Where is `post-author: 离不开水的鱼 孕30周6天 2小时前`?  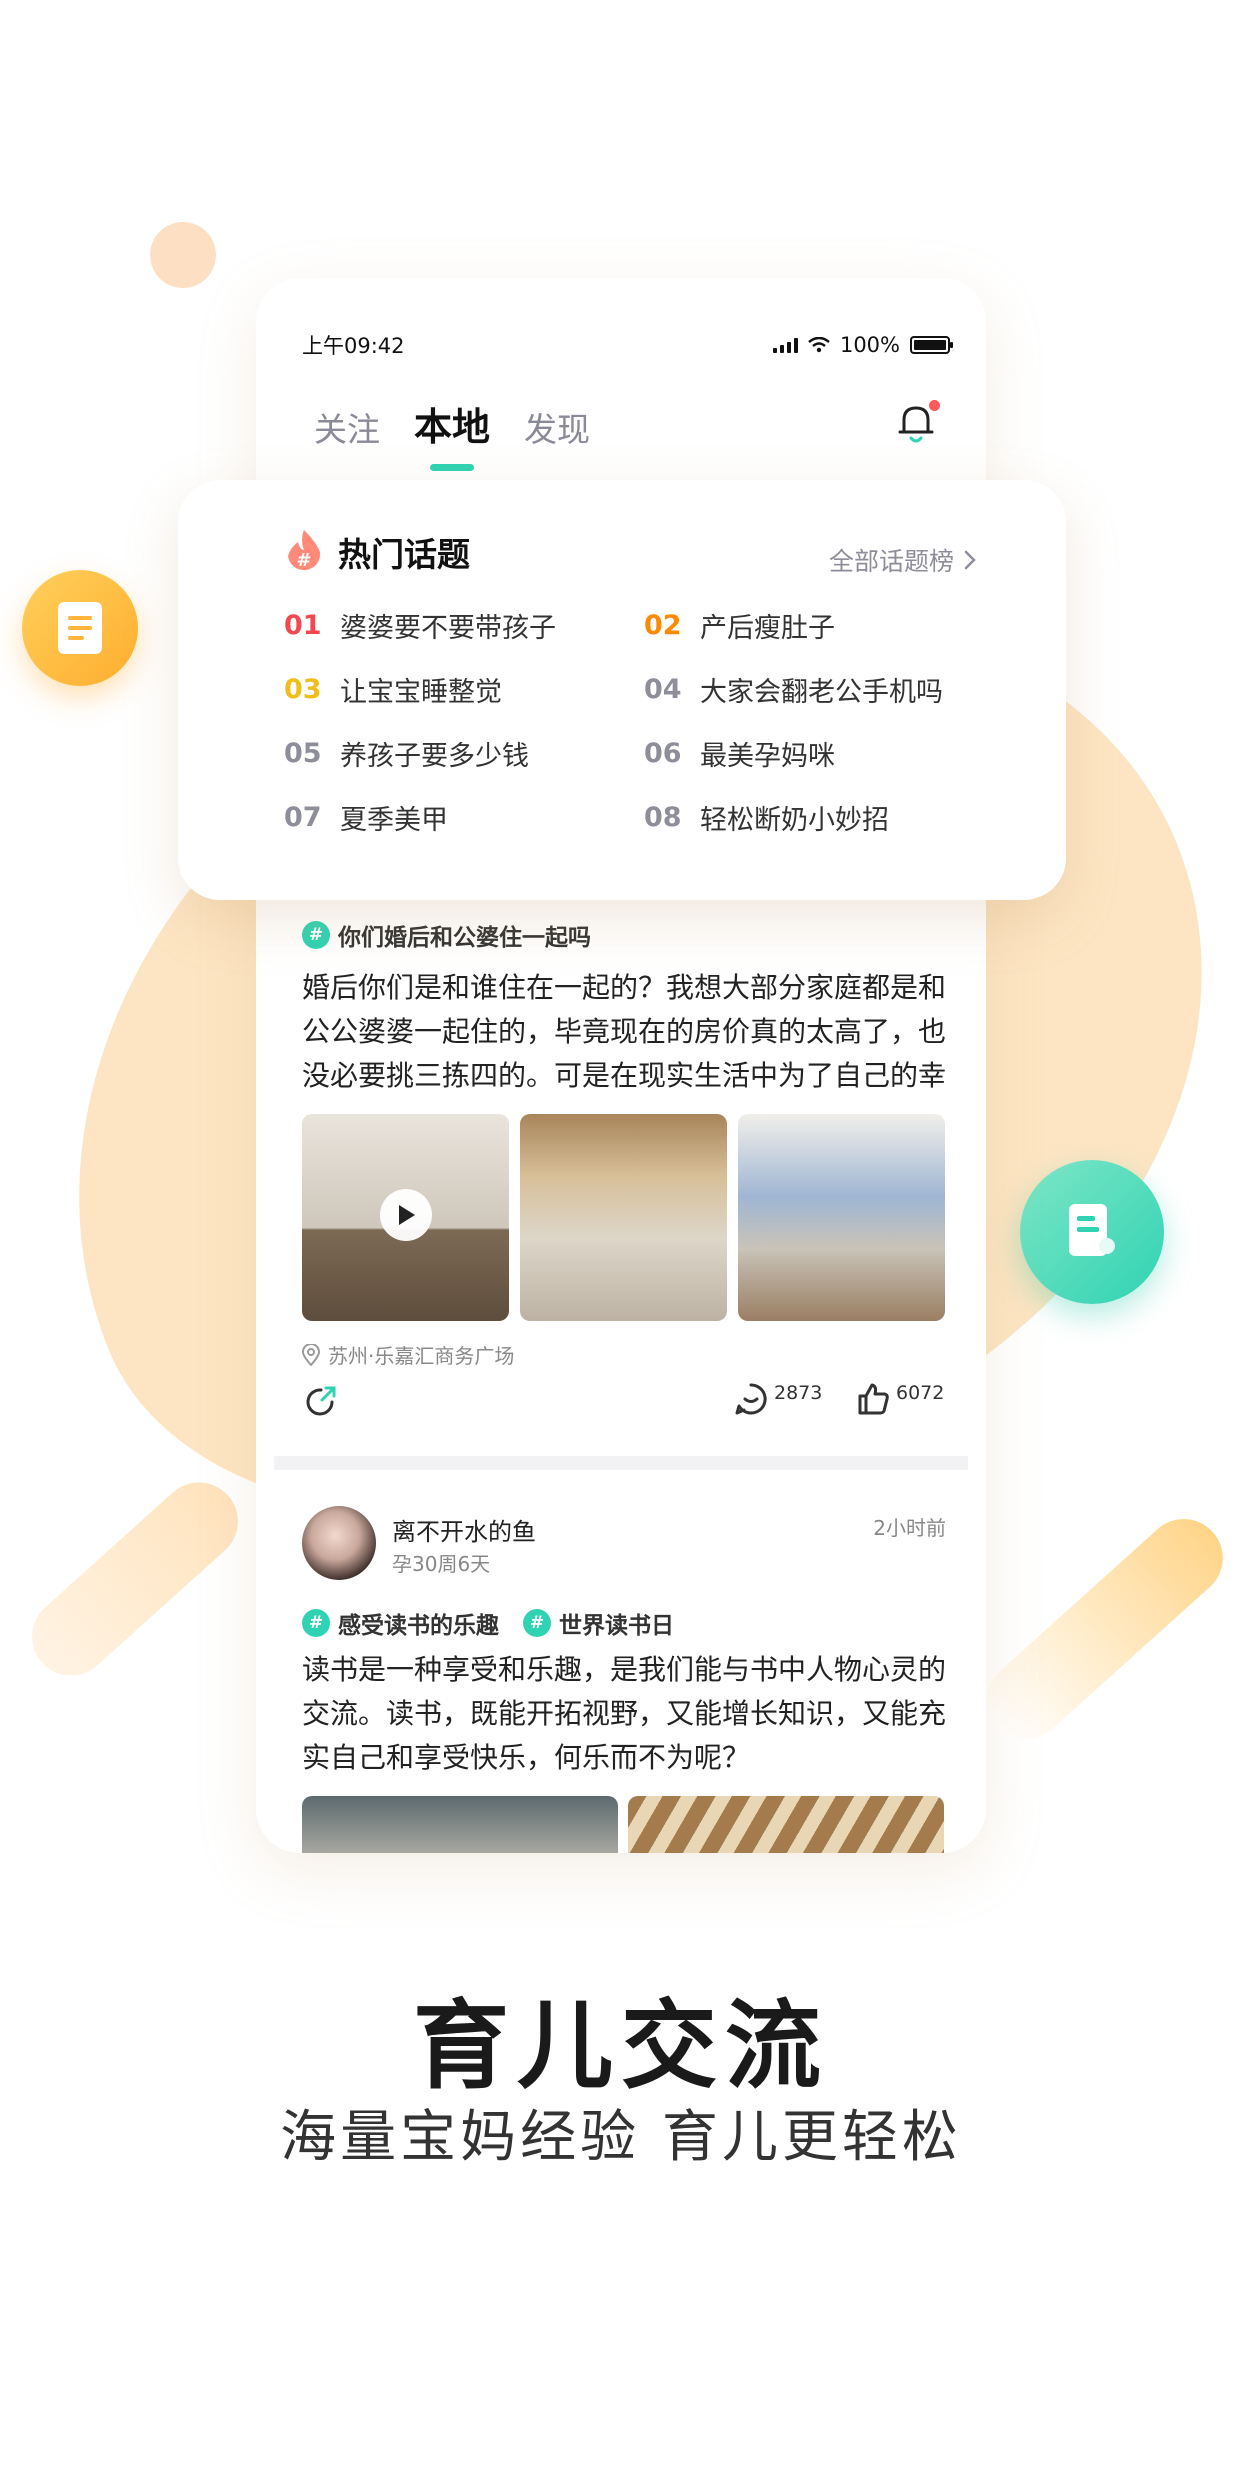 post-author: 离不开水的鱼 孕30周6天 2小时前 is located at coordinates (624, 1544).